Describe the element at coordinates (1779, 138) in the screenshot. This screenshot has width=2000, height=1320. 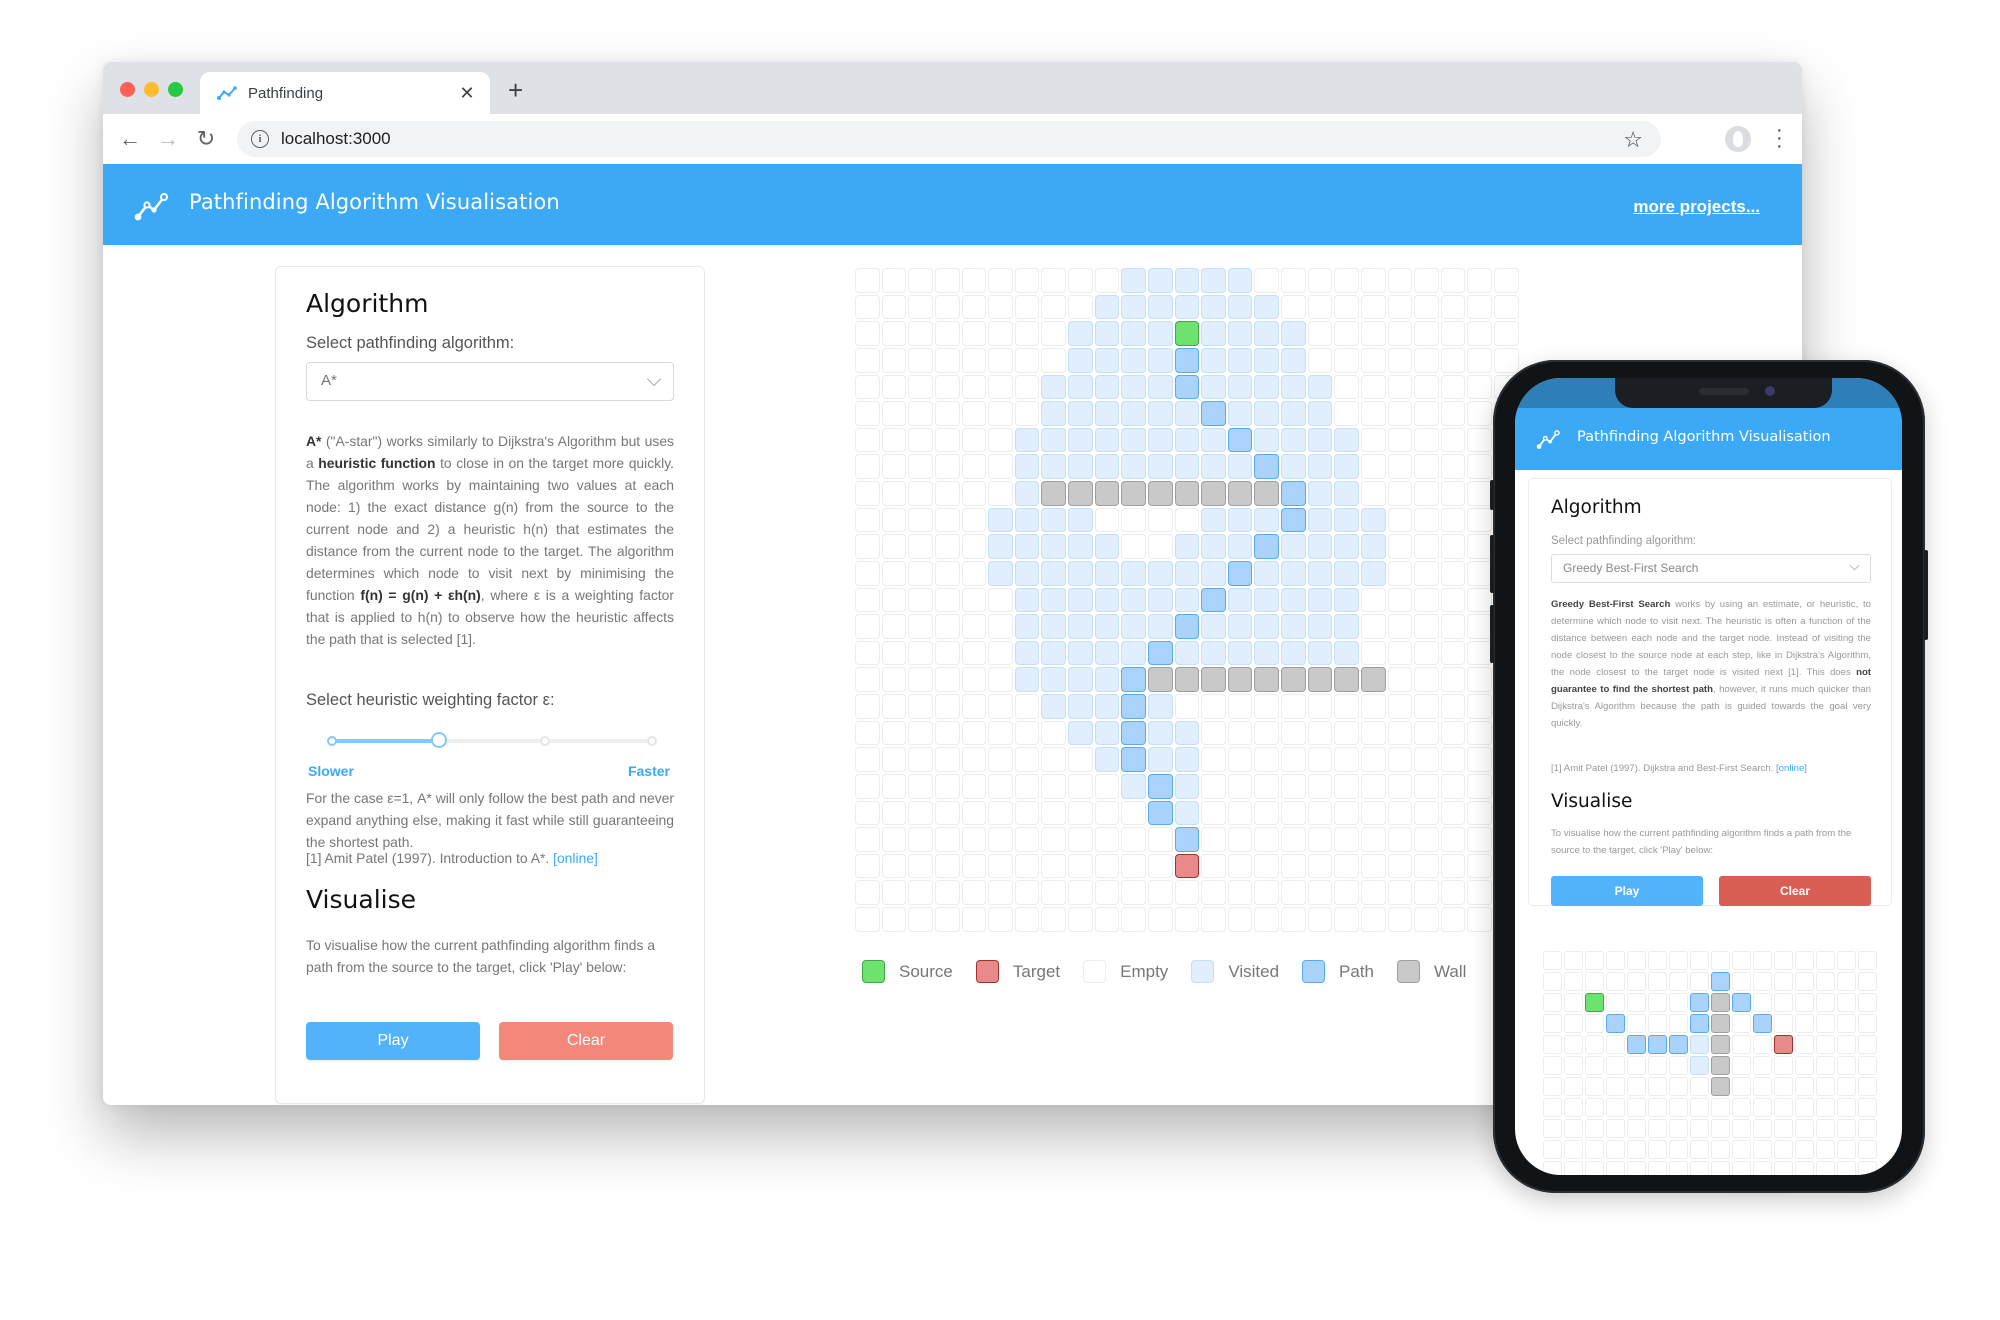
I see `kebab-menu-icon: · · ·` at that location.